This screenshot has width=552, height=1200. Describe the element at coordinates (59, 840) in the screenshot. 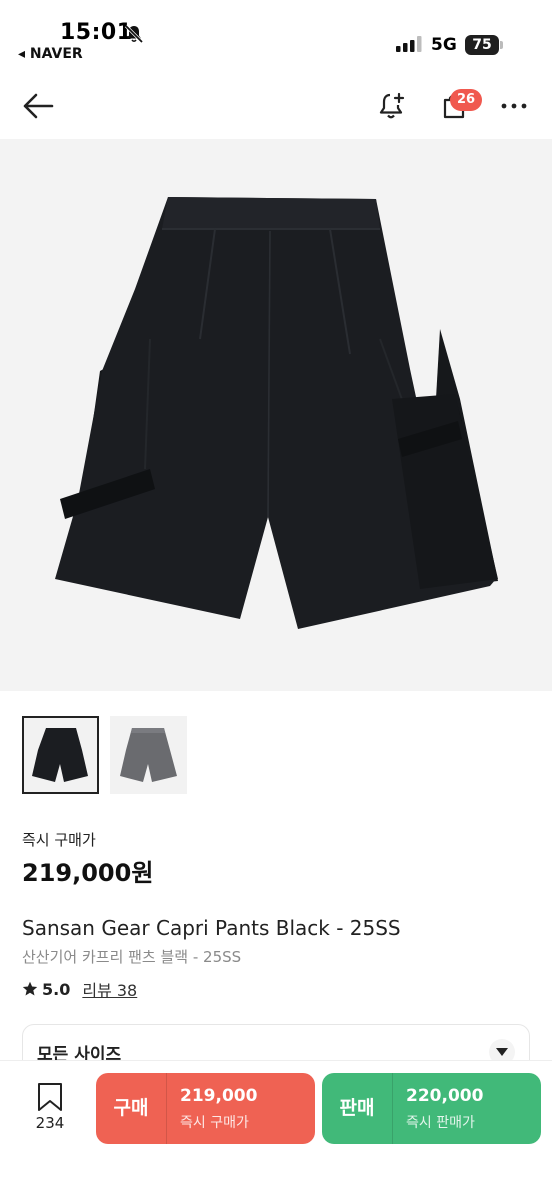

I see `buy-now-price-label: 즉시 구매가` at that location.